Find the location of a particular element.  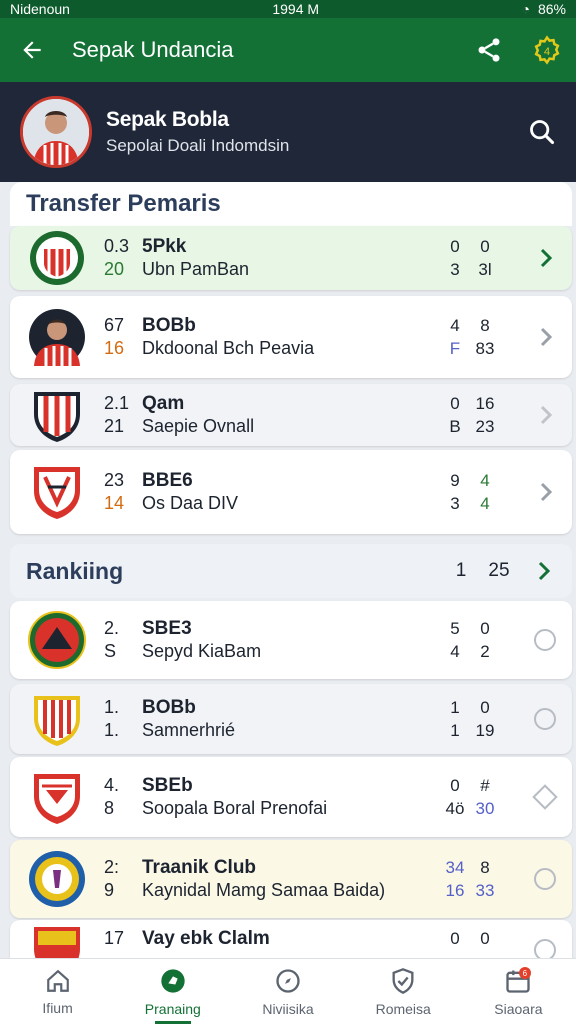

app-bar: Sepak Undancia 4 is located at coordinates (288, 50).